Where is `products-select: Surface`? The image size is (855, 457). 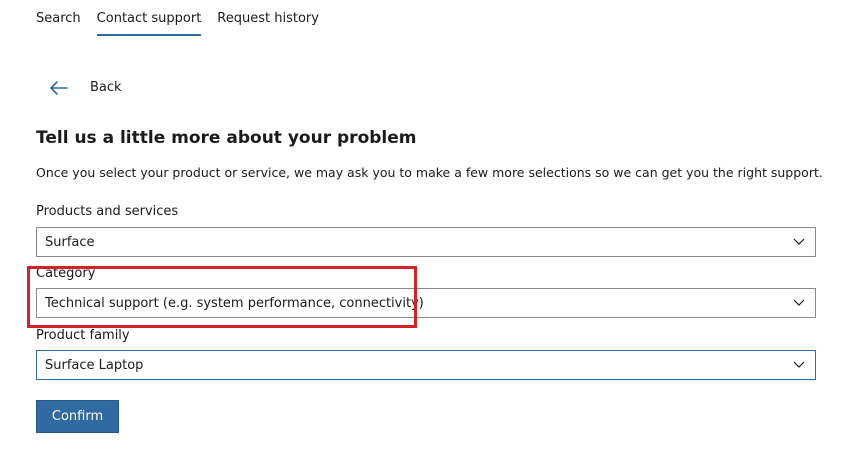 products-select: Surface is located at coordinates (426, 242).